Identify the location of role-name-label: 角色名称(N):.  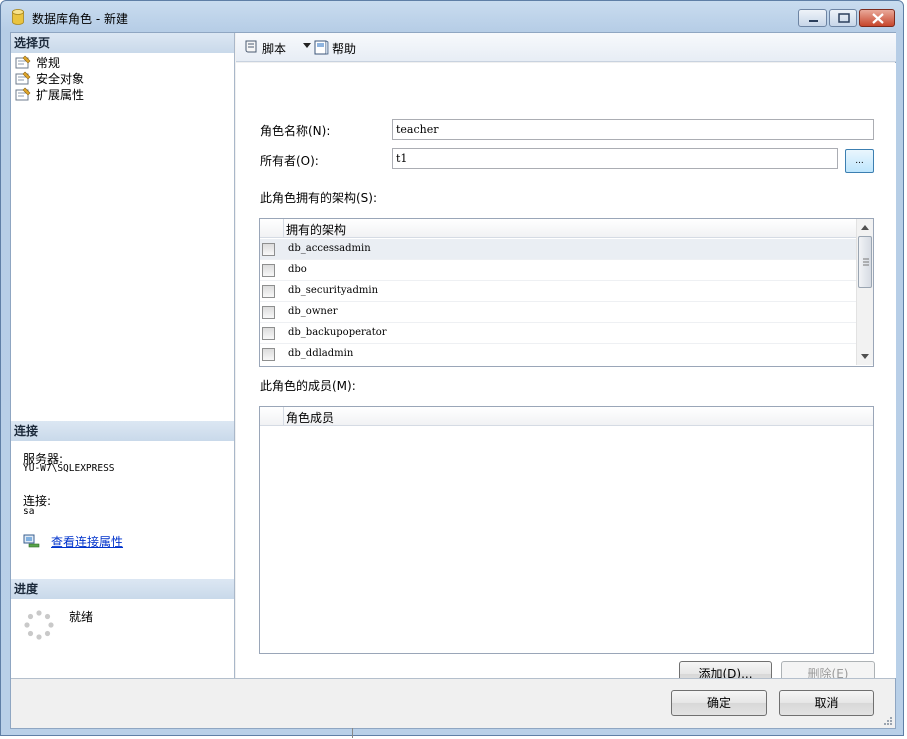
(295, 131).